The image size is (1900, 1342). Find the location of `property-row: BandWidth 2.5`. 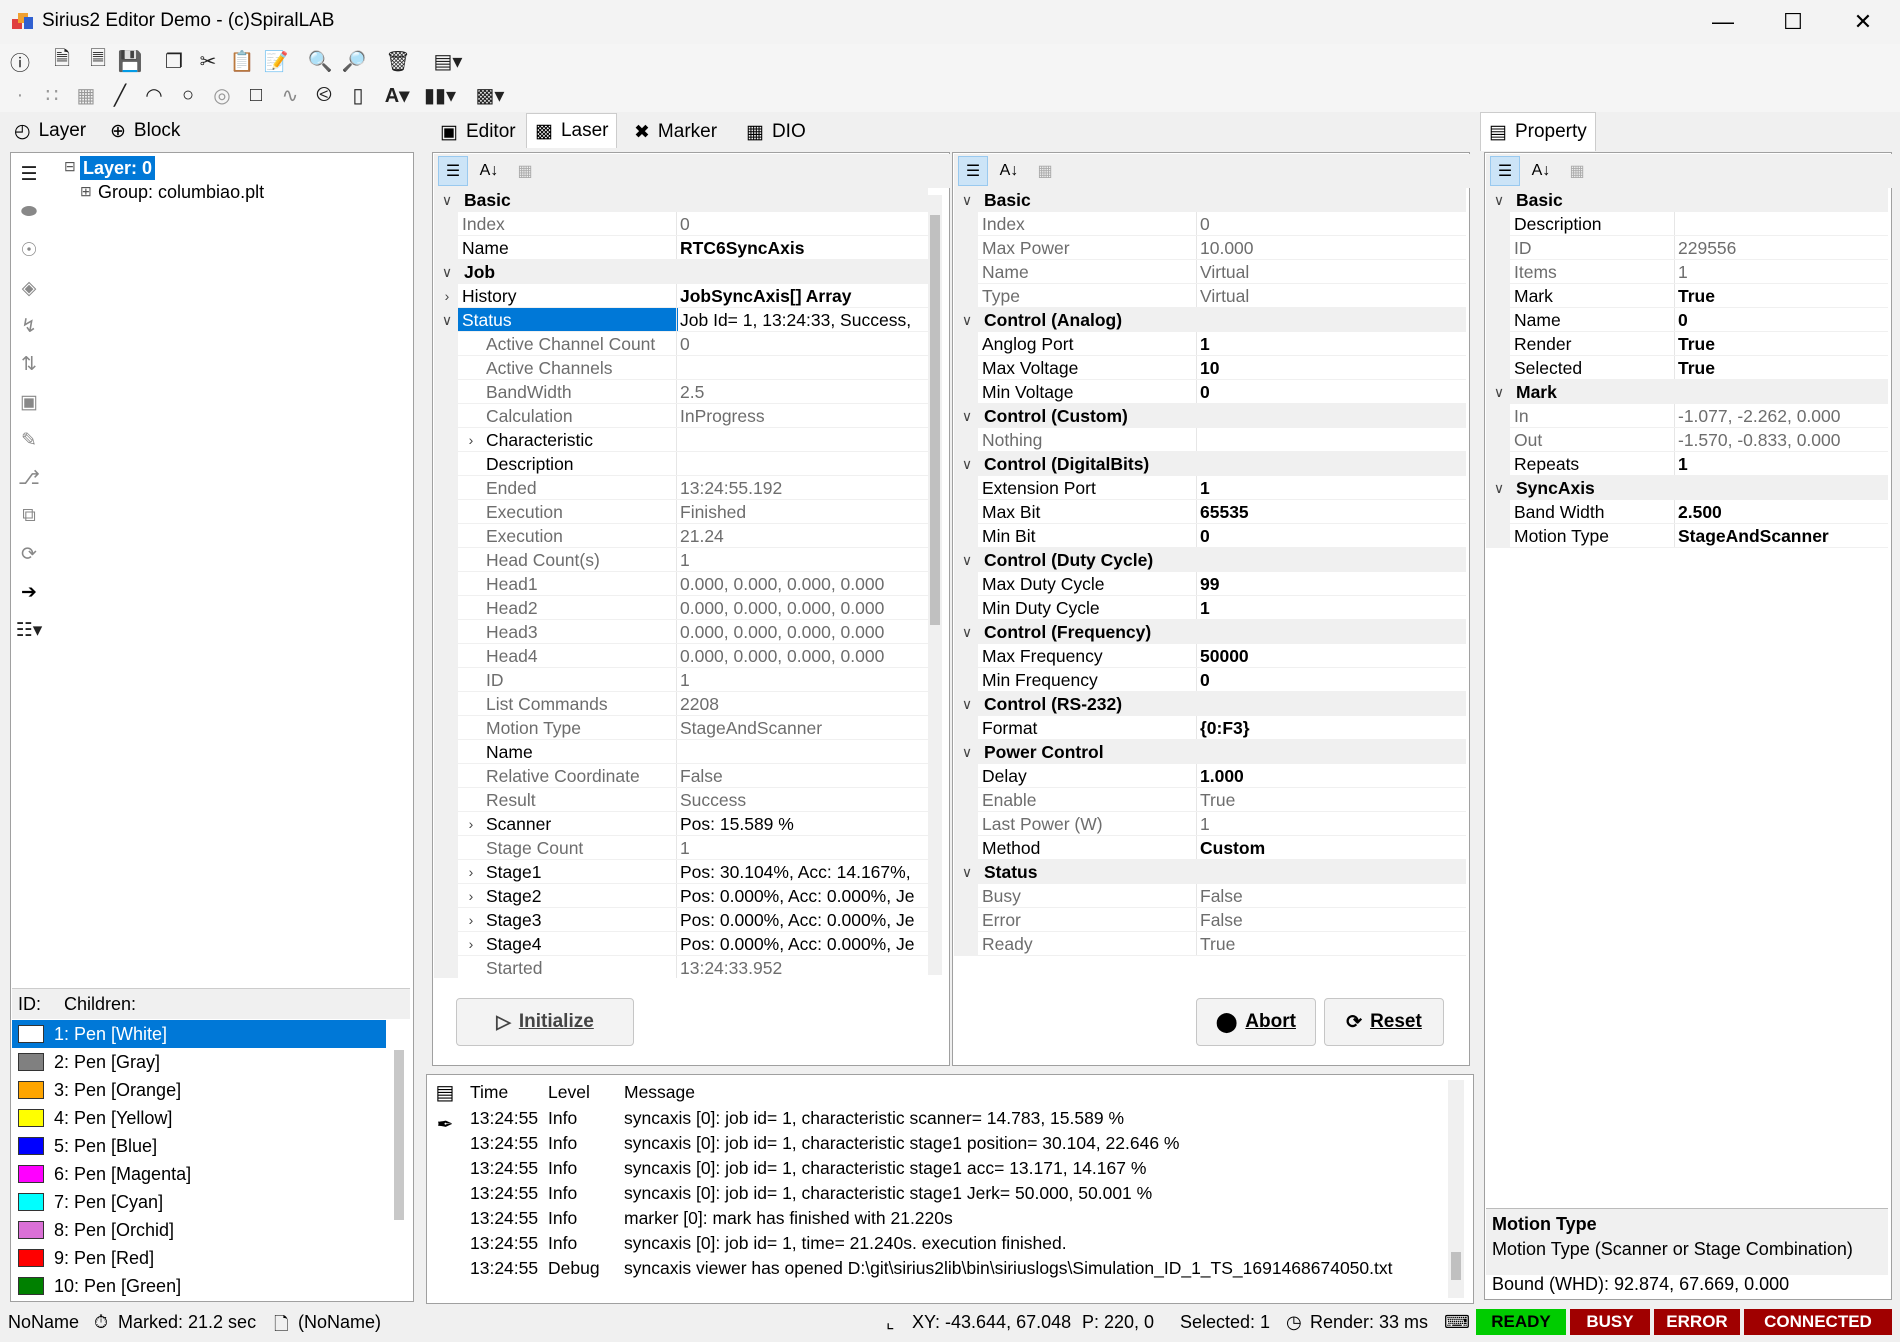

property-row: BandWidth 2.5 is located at coordinates (681, 392).